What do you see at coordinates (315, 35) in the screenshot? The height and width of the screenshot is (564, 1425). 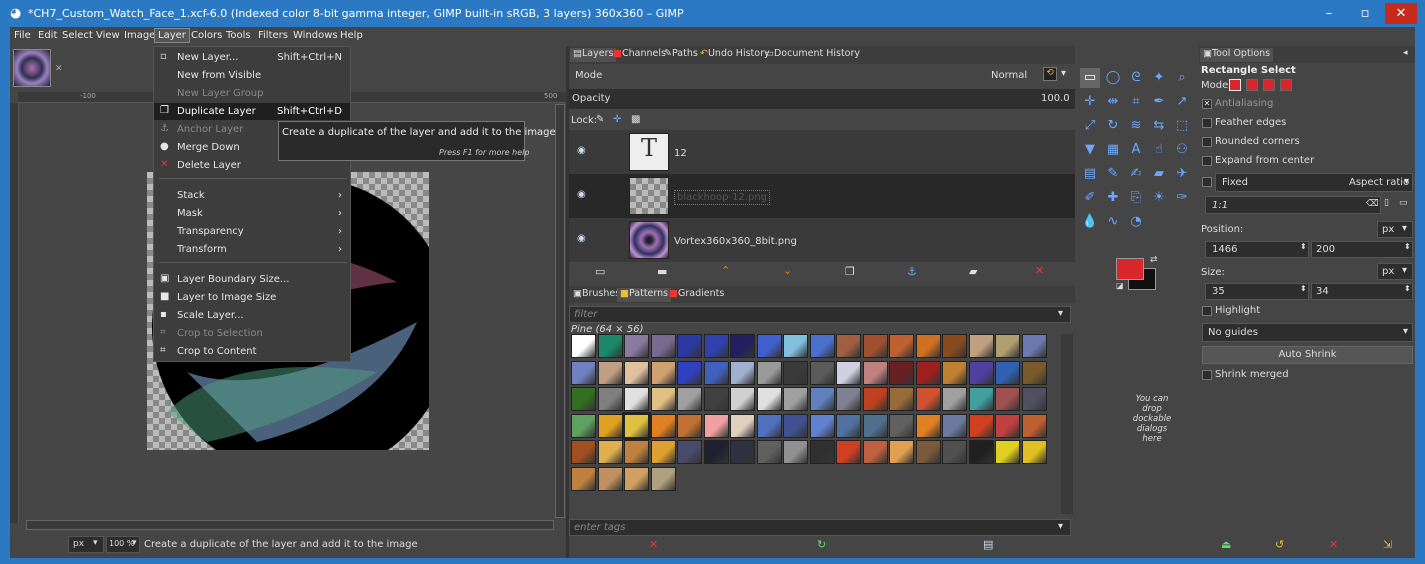 I see `menu-windows: Windows` at bounding box center [315, 35].